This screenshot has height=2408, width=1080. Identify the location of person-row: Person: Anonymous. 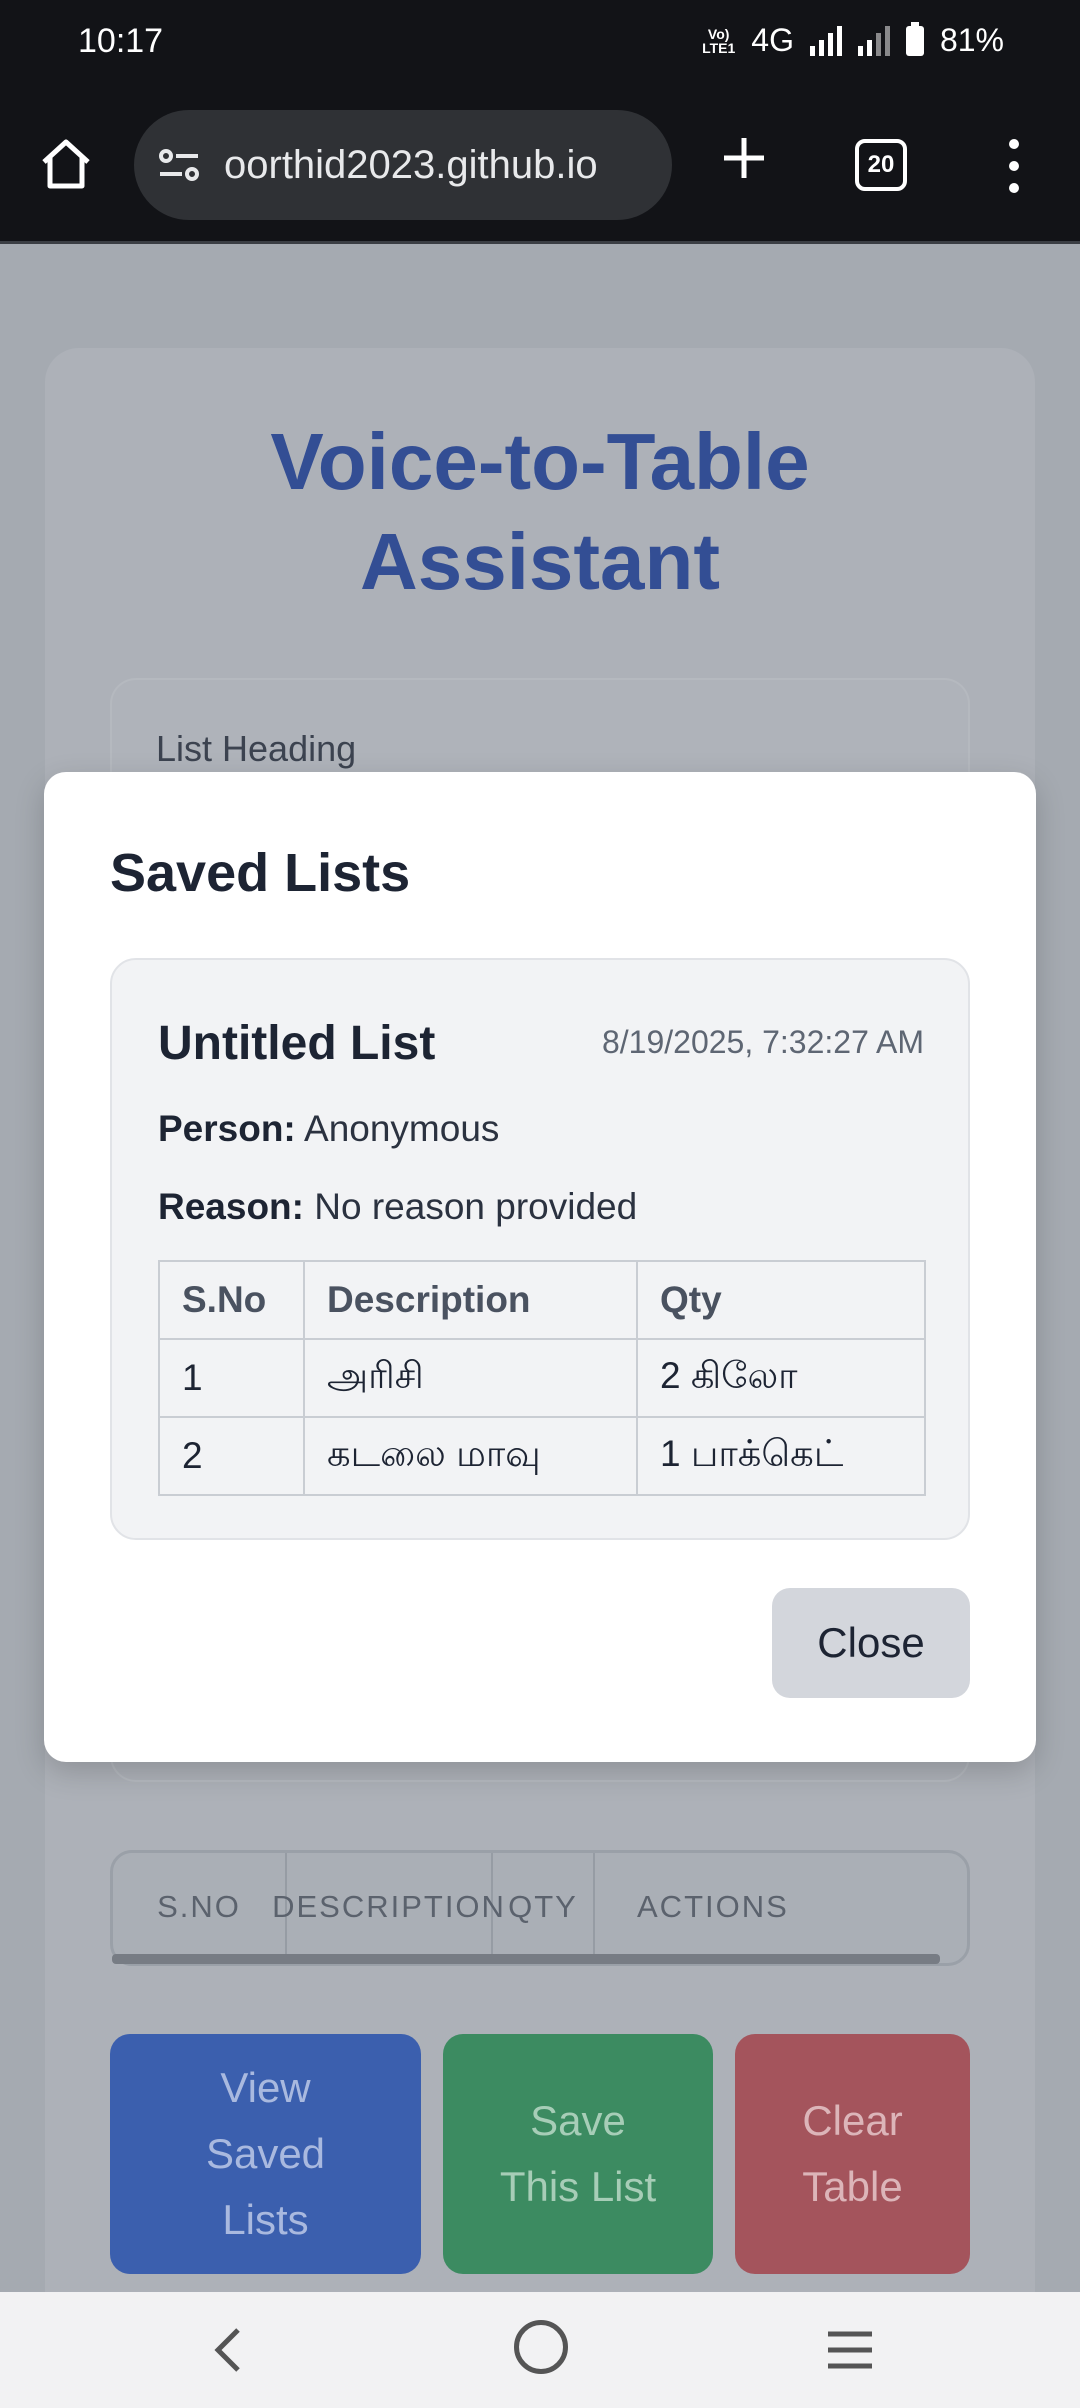
(328, 1129).